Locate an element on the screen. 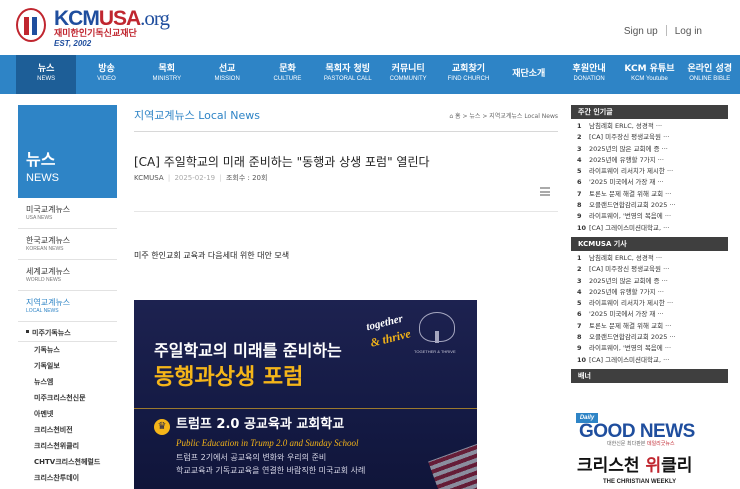  article-title: [CA] 주일학교의 미래 준비하는 "동행과 상생 포럼" 열린다 is located at coordinates (282, 162).